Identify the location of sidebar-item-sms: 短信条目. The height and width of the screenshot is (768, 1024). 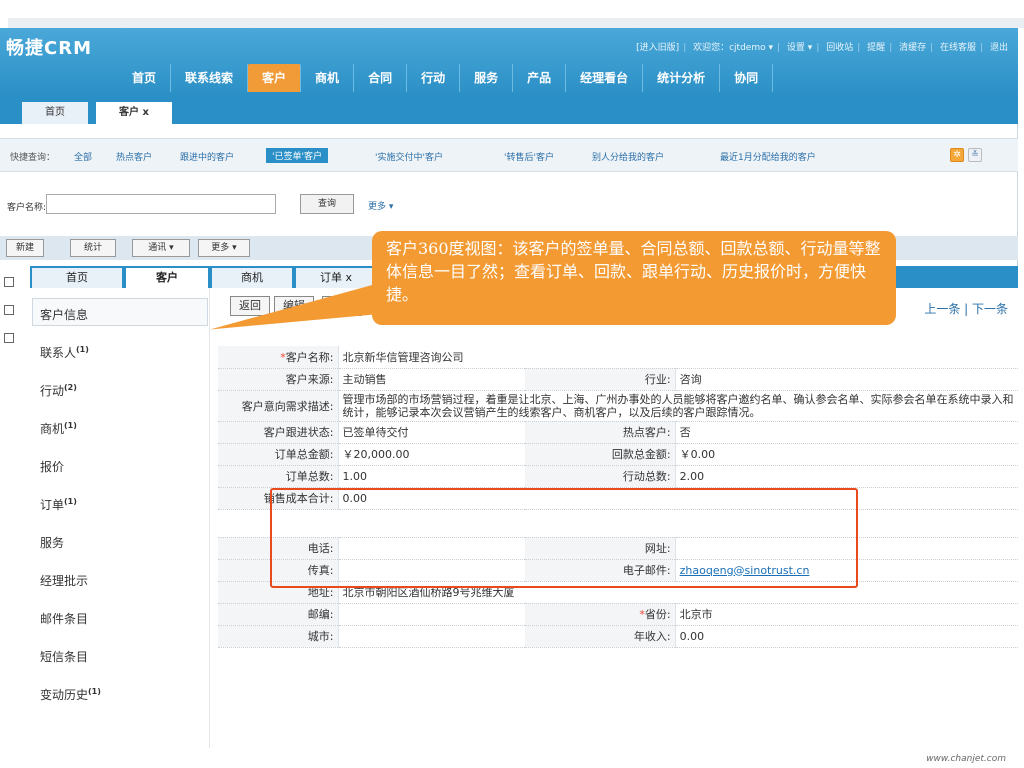
(64, 656).